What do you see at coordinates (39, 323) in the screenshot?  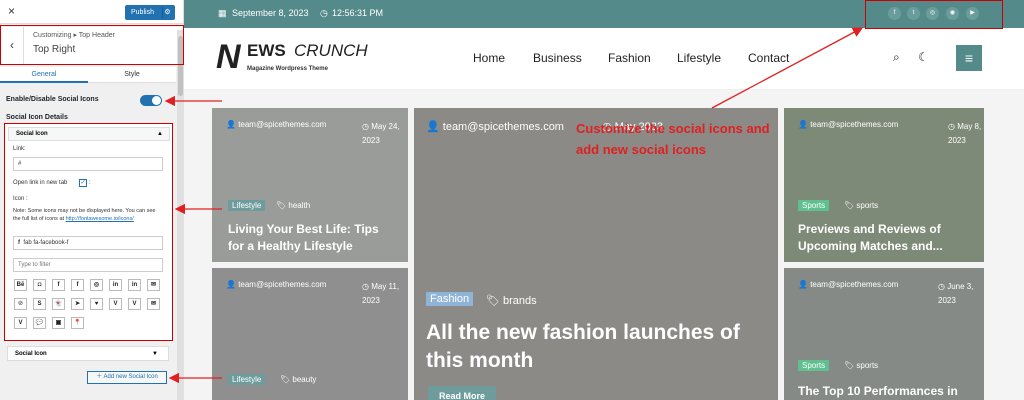 I see `wechat-icon: 💬` at bounding box center [39, 323].